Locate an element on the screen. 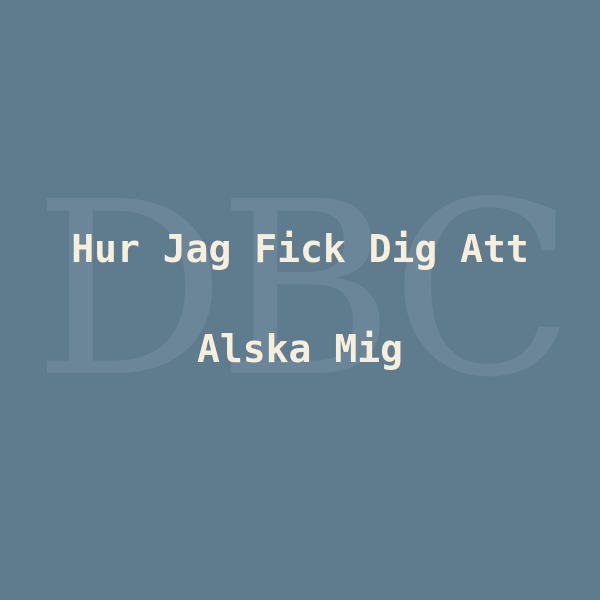  title-line-2: Alska Mig is located at coordinates (300, 349).